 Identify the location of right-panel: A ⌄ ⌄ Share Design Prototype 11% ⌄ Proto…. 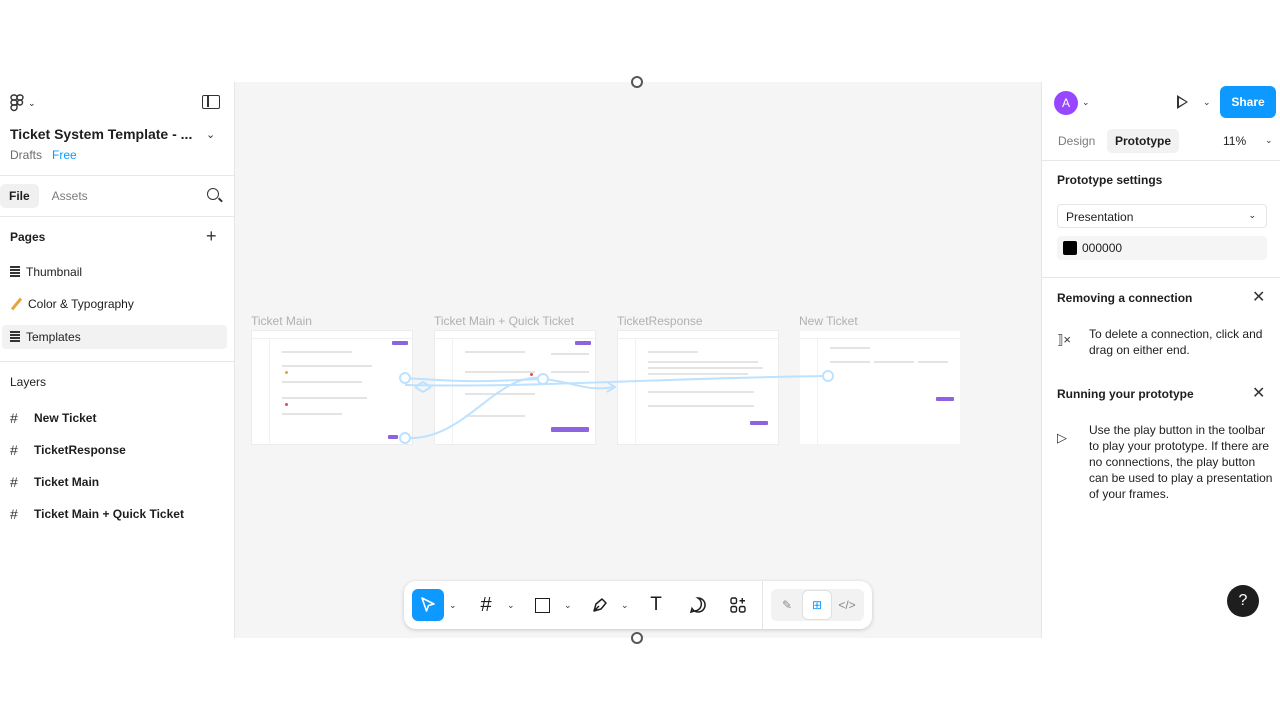
(1160, 360).